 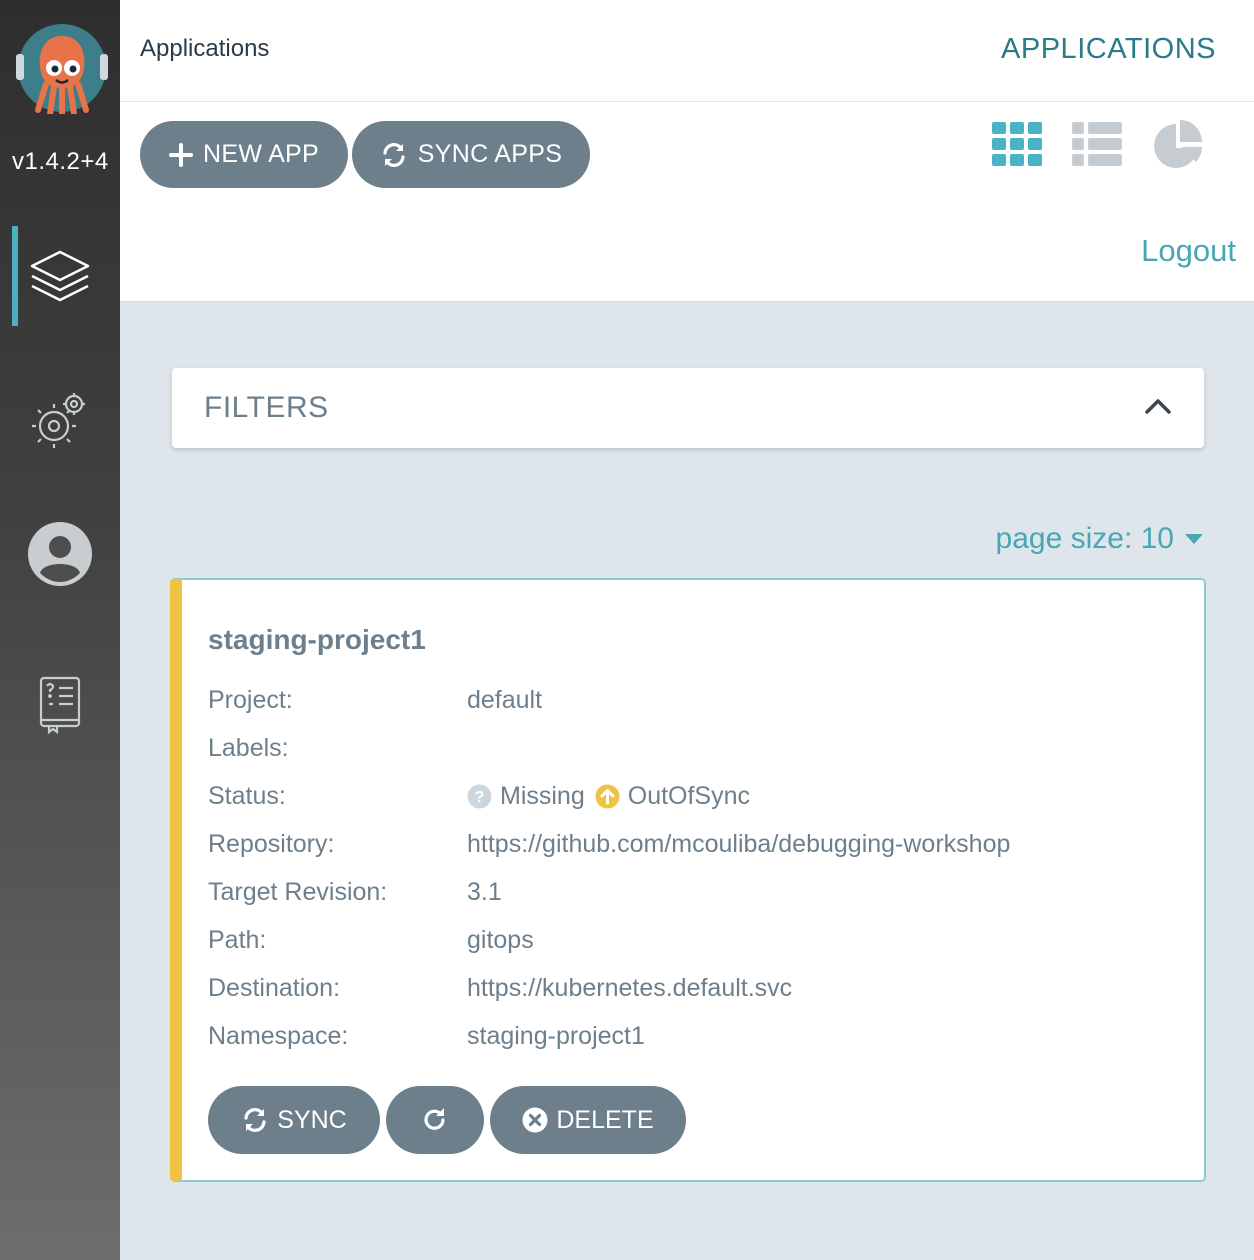 I want to click on view-summary-button, so click(x=1178, y=147).